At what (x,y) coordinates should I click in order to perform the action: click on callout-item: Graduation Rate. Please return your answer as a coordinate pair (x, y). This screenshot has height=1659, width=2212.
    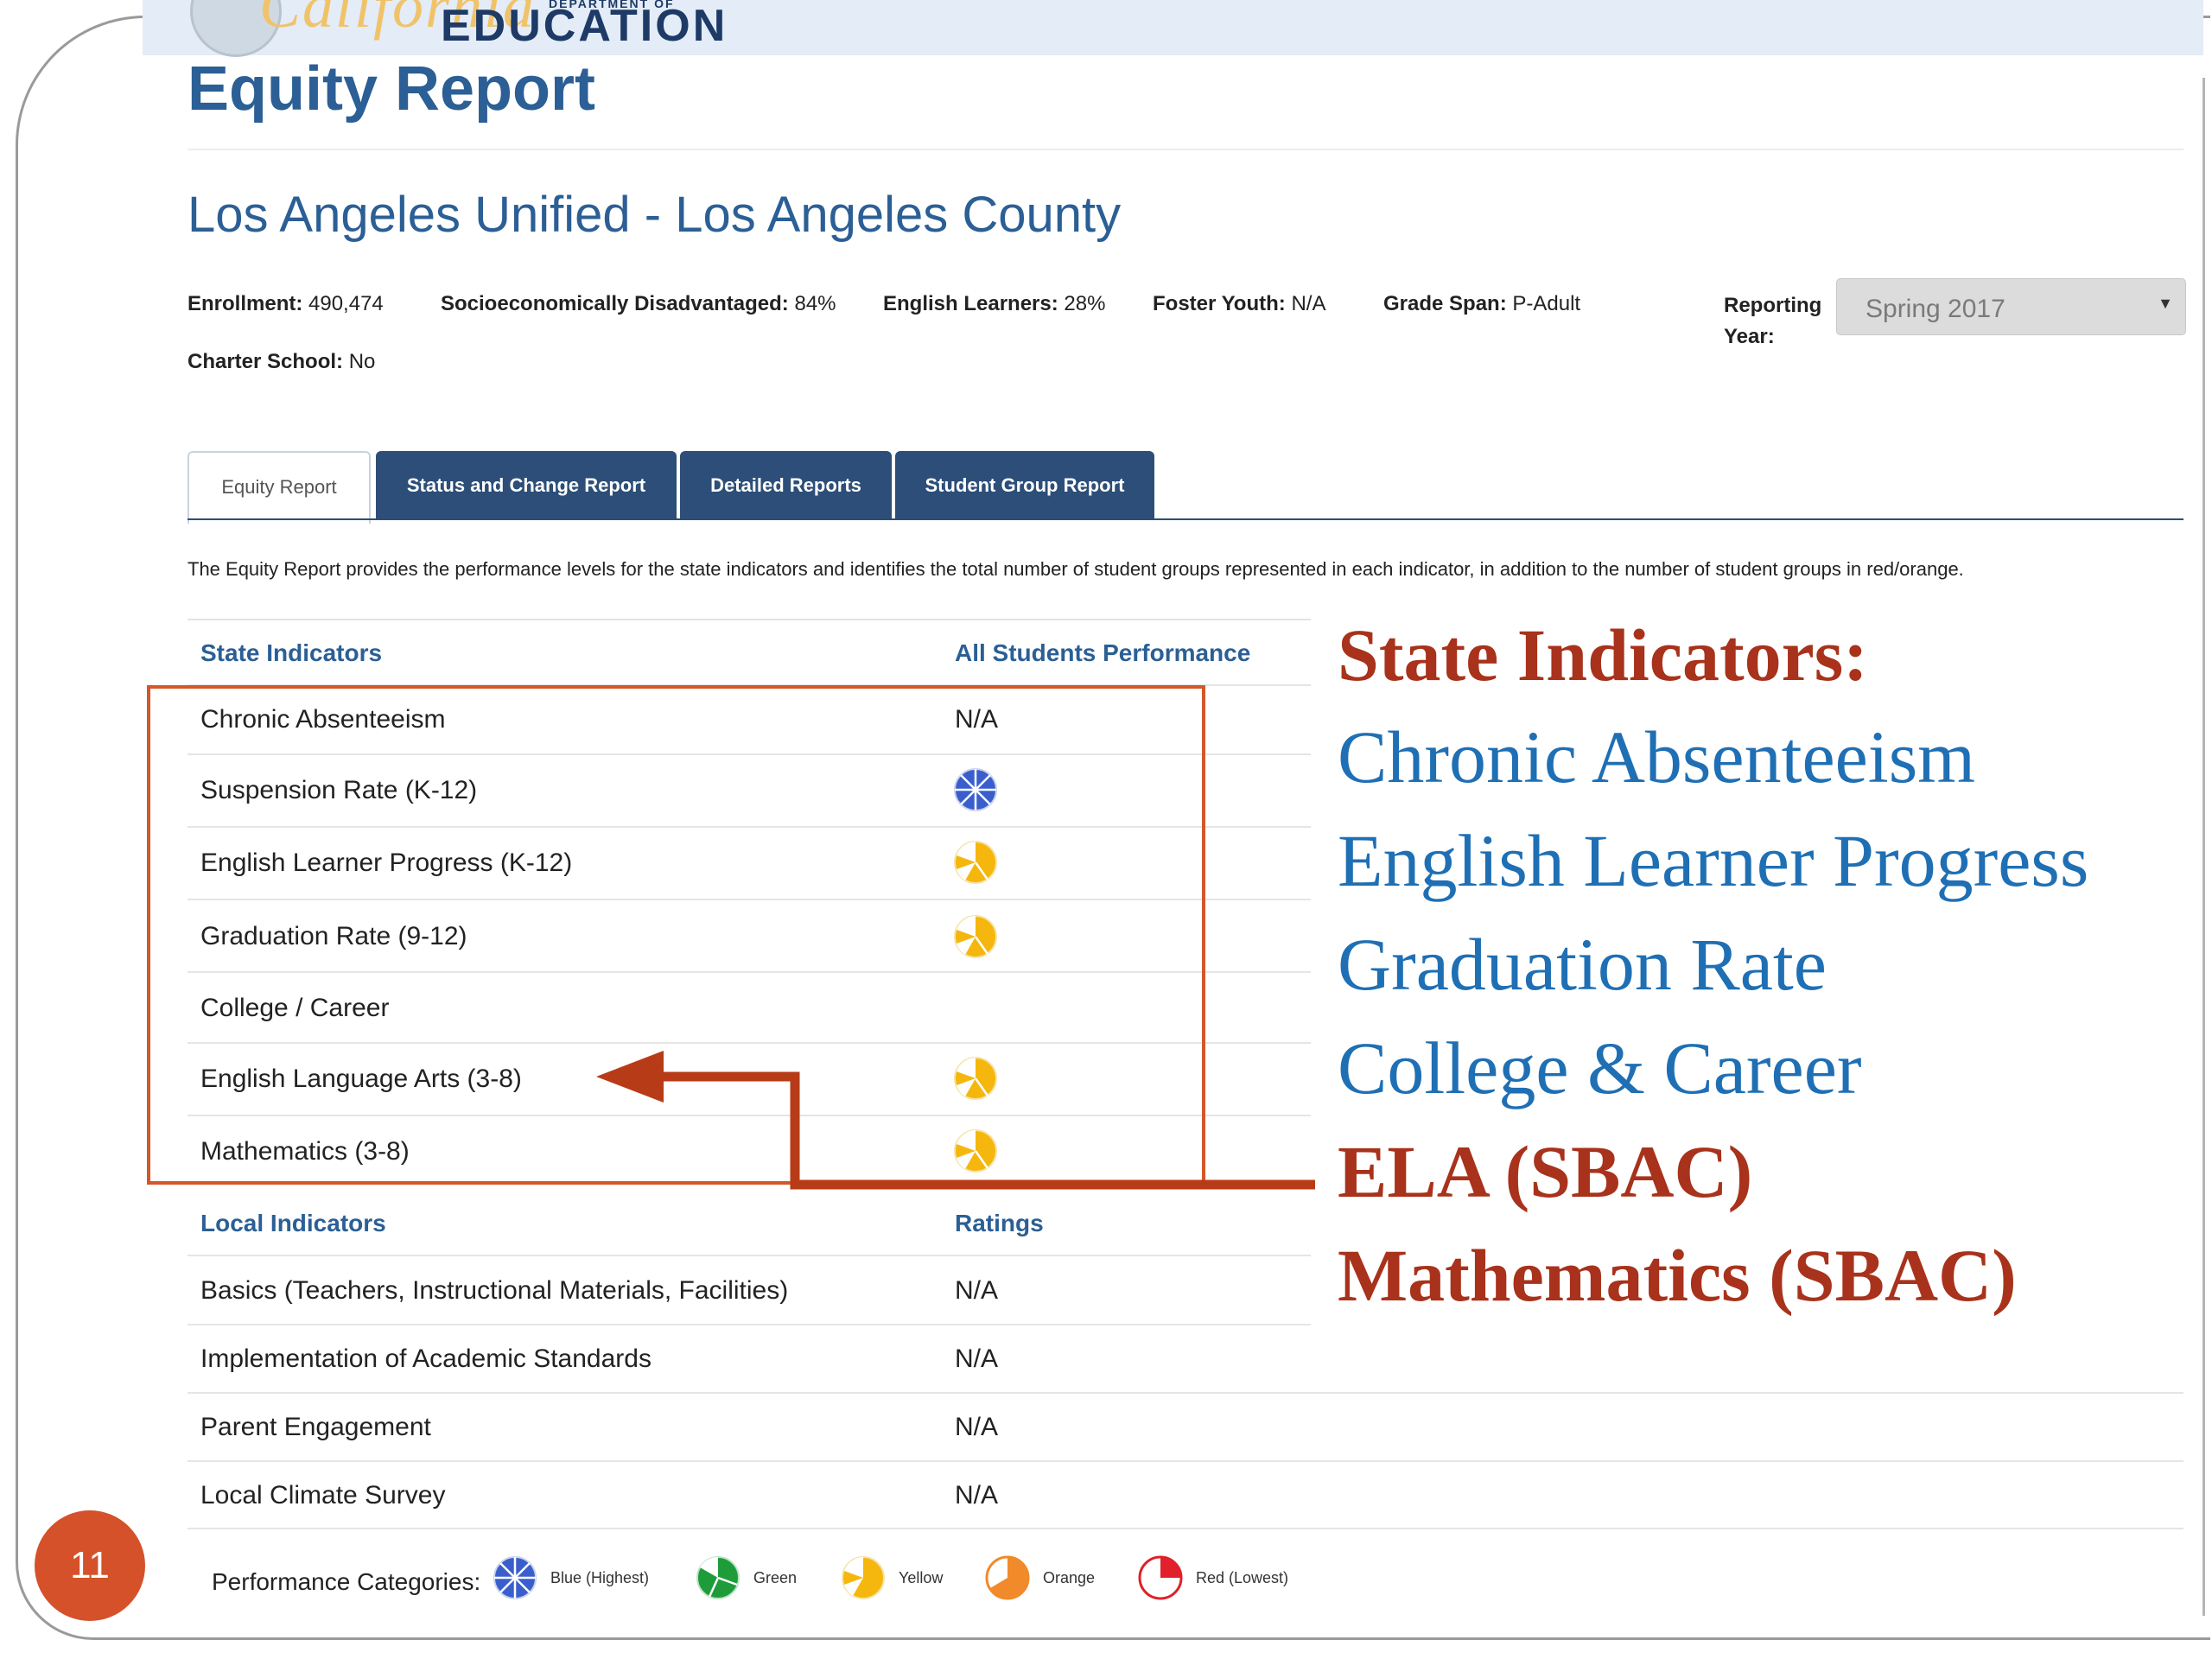
    Looking at the image, I should click on (1582, 964).